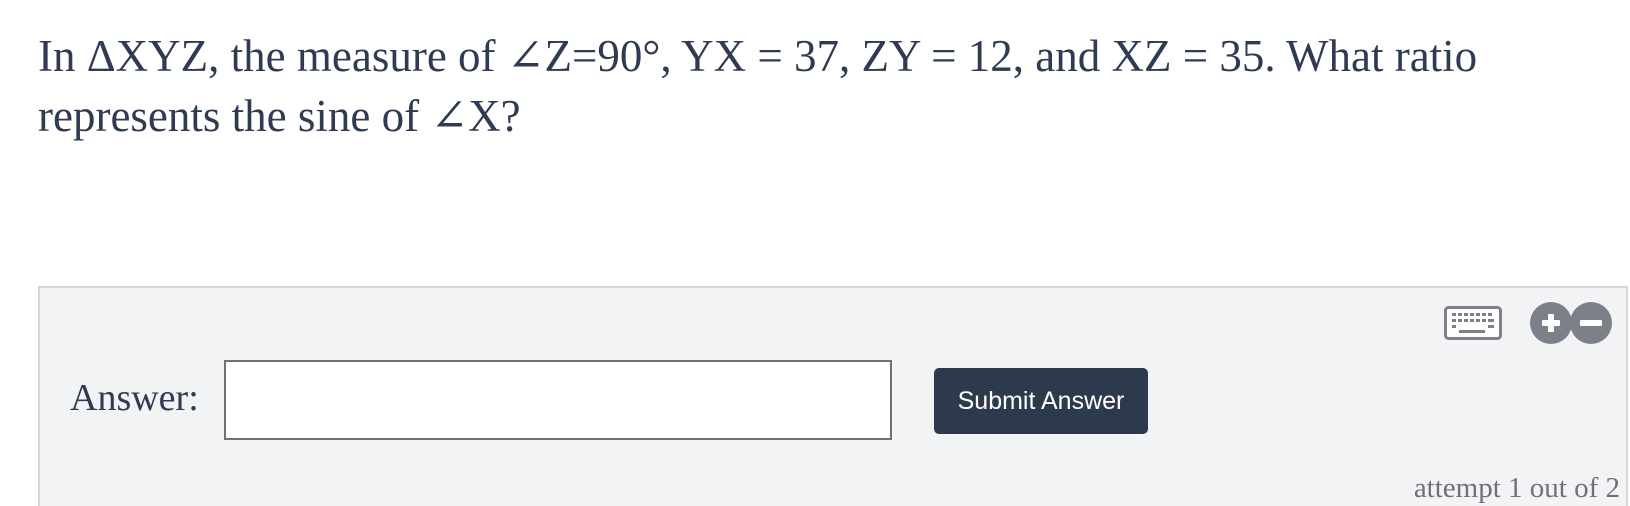  I want to click on submit-answer-button: Submit Answer, so click(1041, 401).